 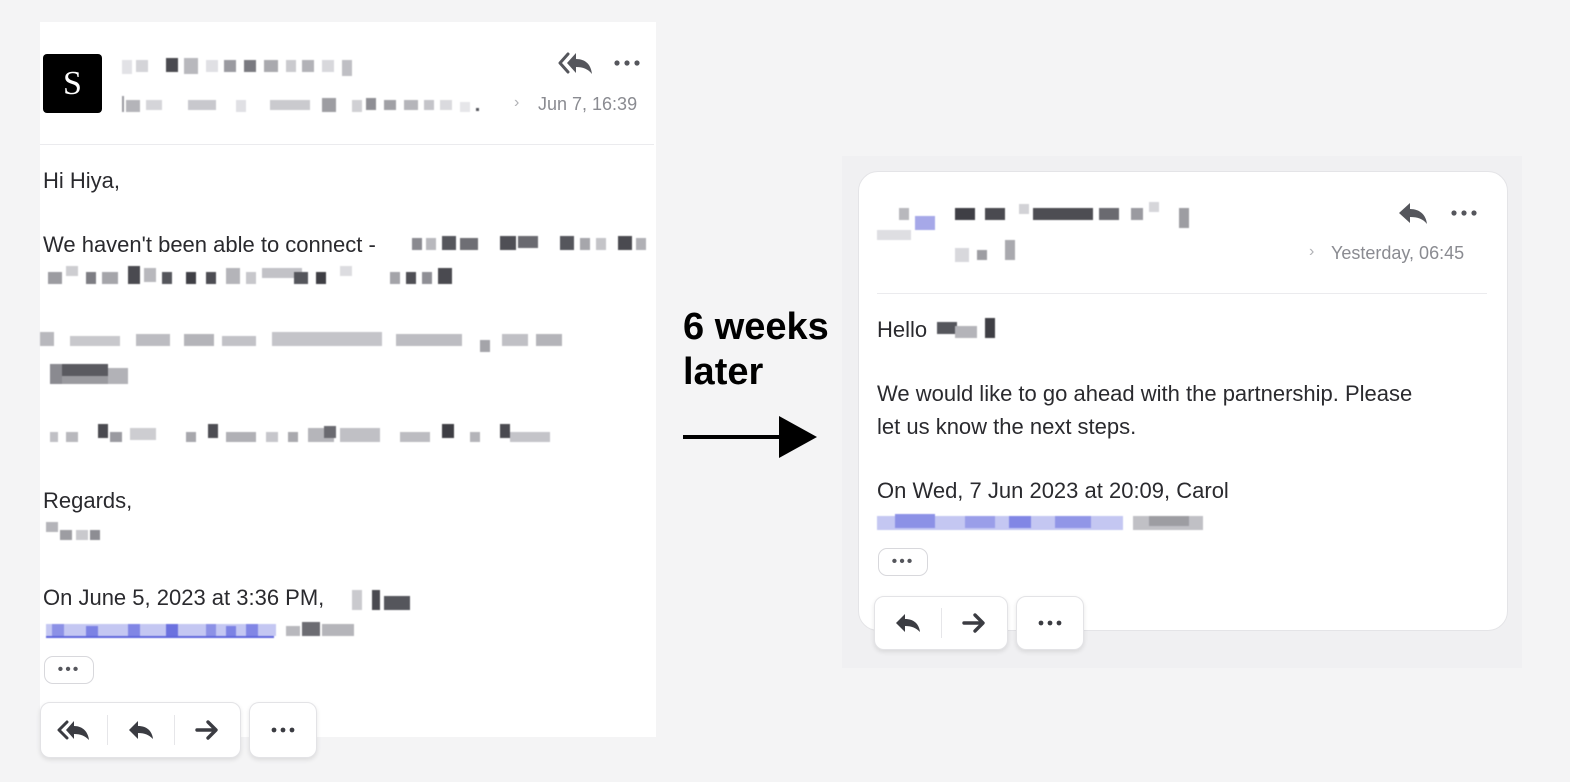 I want to click on sender-avatar: S, so click(x=72, y=83).